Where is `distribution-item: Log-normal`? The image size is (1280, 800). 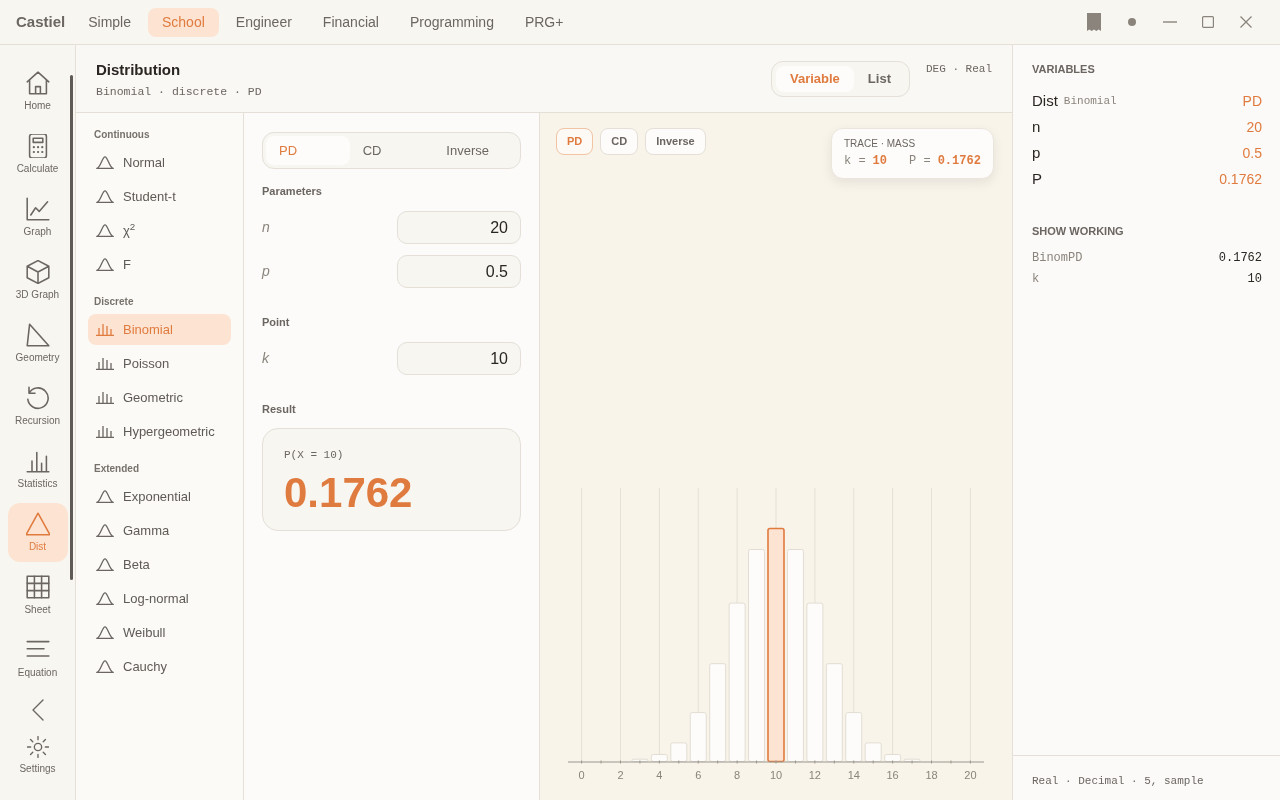
distribution-item: Log-normal is located at coordinates (159, 598).